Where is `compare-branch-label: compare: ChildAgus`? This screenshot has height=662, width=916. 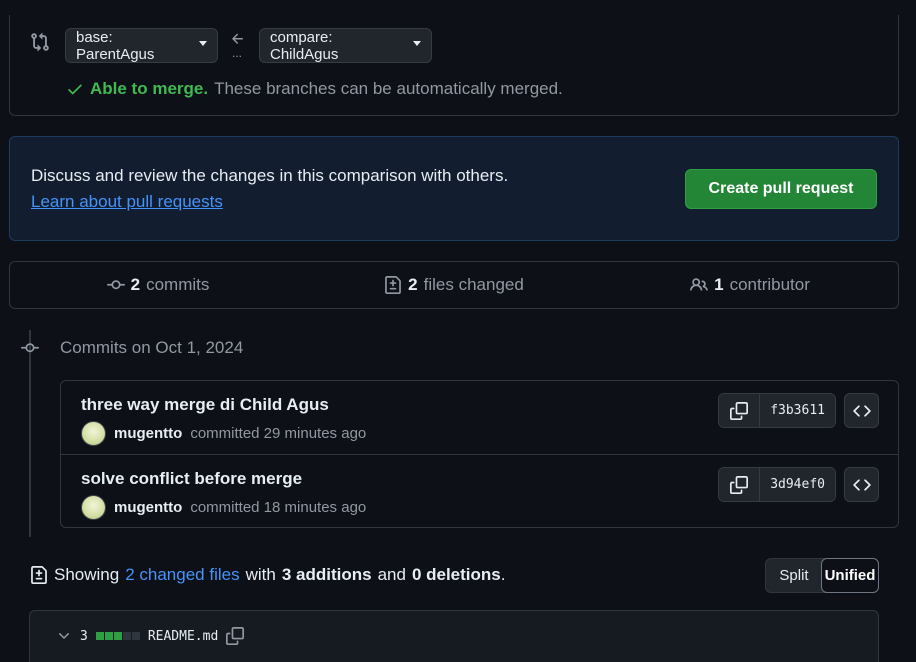 compare-branch-label: compare: ChildAgus is located at coordinates (304, 45).